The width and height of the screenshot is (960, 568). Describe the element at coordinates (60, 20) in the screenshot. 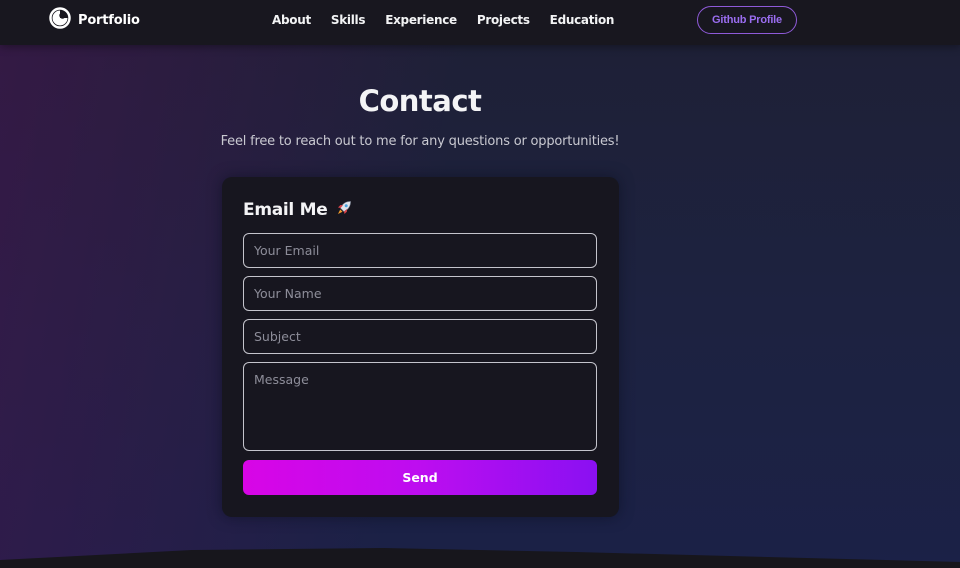

I see `logo-icon` at that location.